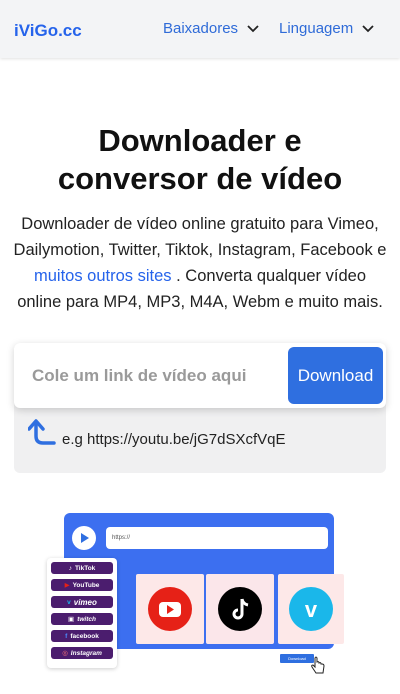  What do you see at coordinates (82, 636) in the screenshot?
I see `platform-facebook: f facebook` at bounding box center [82, 636].